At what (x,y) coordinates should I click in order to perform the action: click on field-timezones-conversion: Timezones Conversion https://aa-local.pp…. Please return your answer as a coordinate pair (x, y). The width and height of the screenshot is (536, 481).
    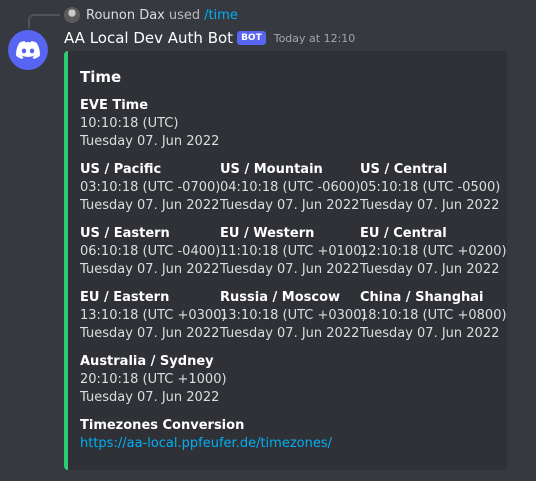
    Looking at the image, I should click on (280, 435).